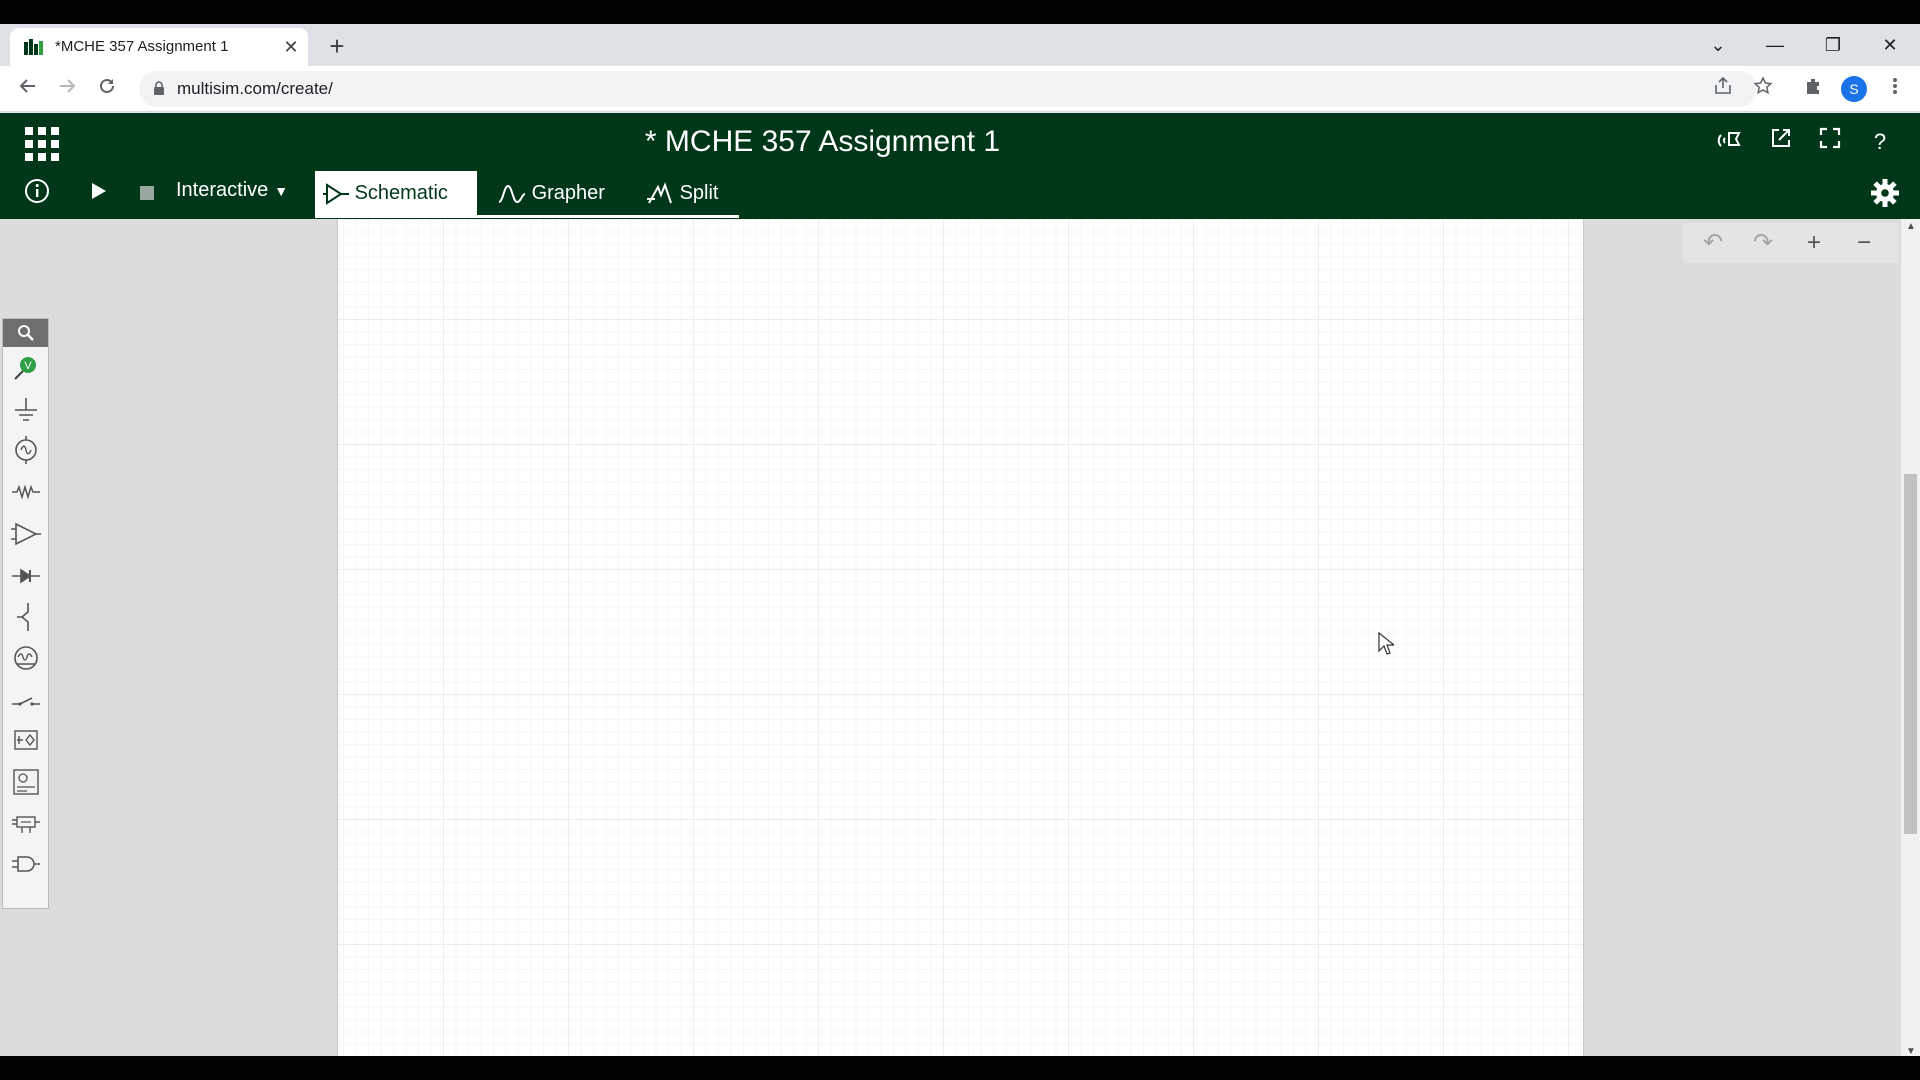 The image size is (1920, 1080). I want to click on component-palette: V, so click(25, 613).